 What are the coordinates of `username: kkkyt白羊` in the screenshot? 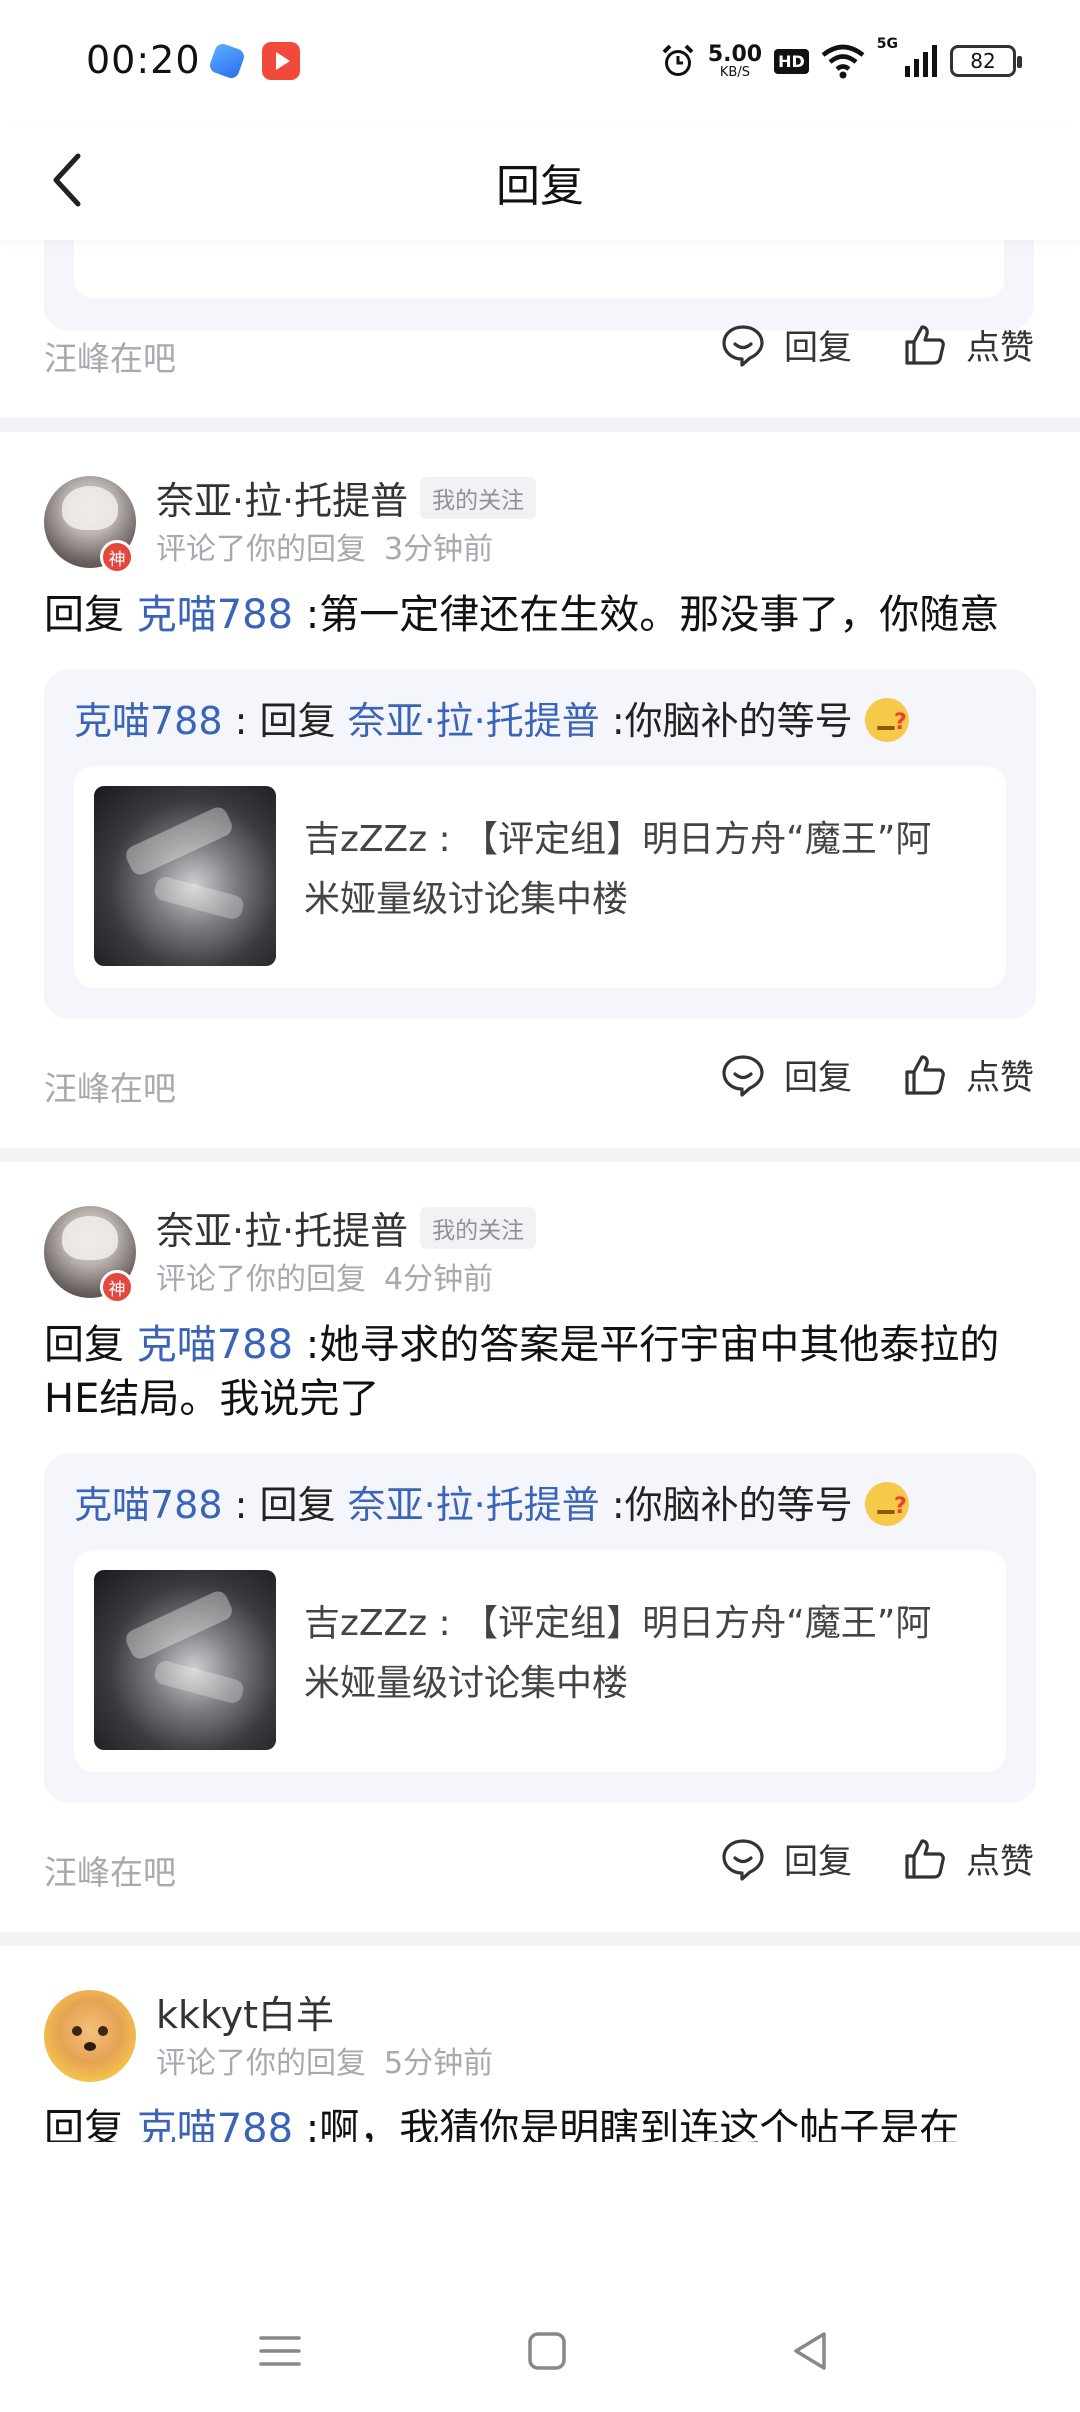 It's located at (245, 2011).